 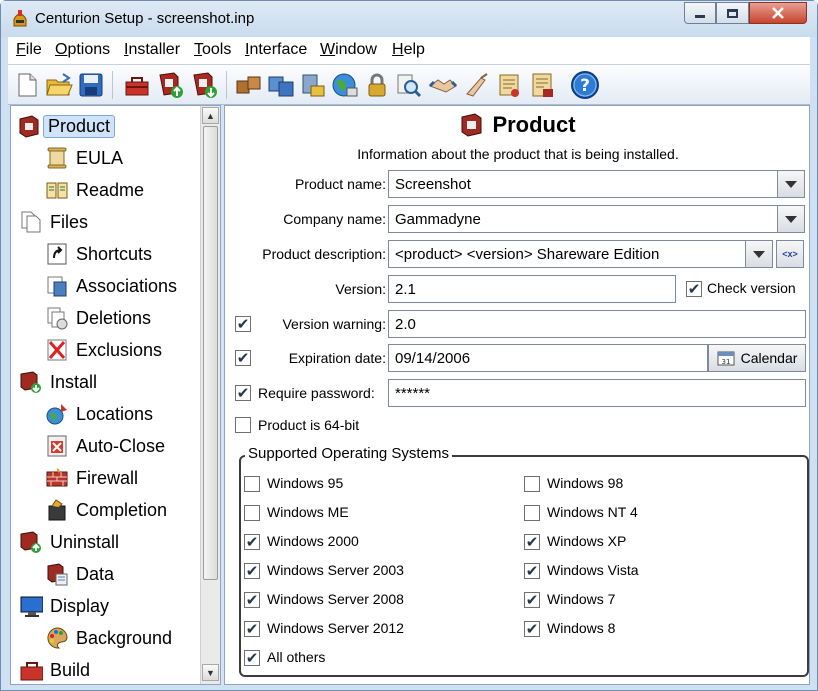 What do you see at coordinates (31, 382) in the screenshot?
I see `install-icon` at bounding box center [31, 382].